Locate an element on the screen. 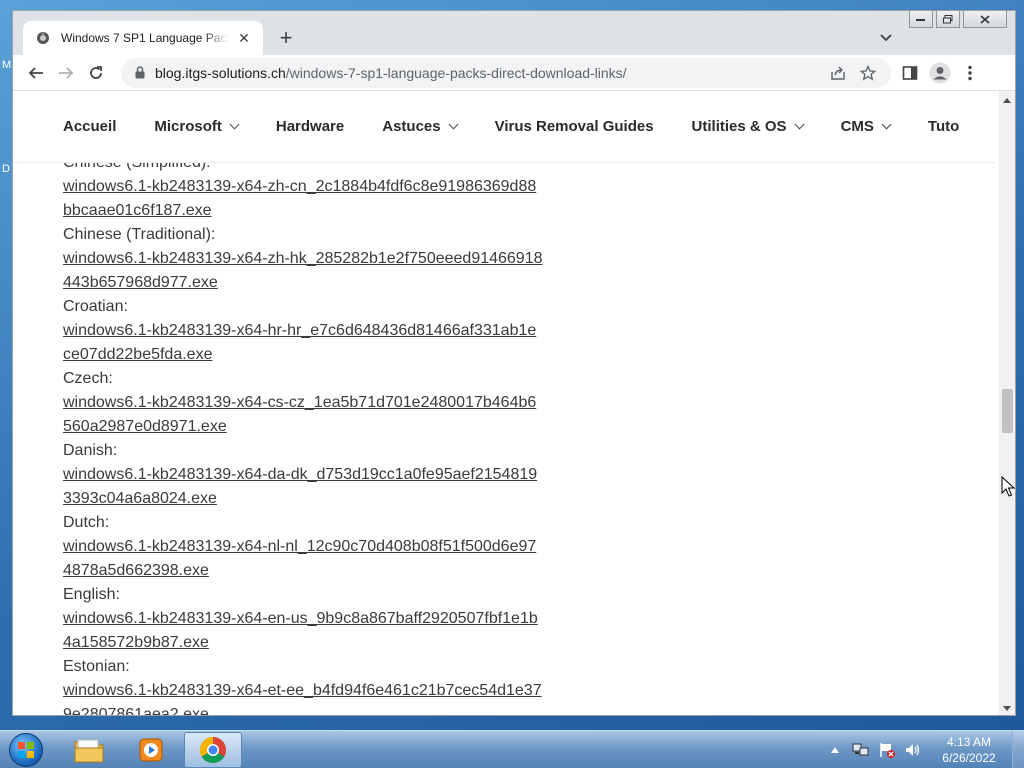 The width and height of the screenshot is (1024, 768). nav-item-astuces: Astuces is located at coordinates (420, 126).